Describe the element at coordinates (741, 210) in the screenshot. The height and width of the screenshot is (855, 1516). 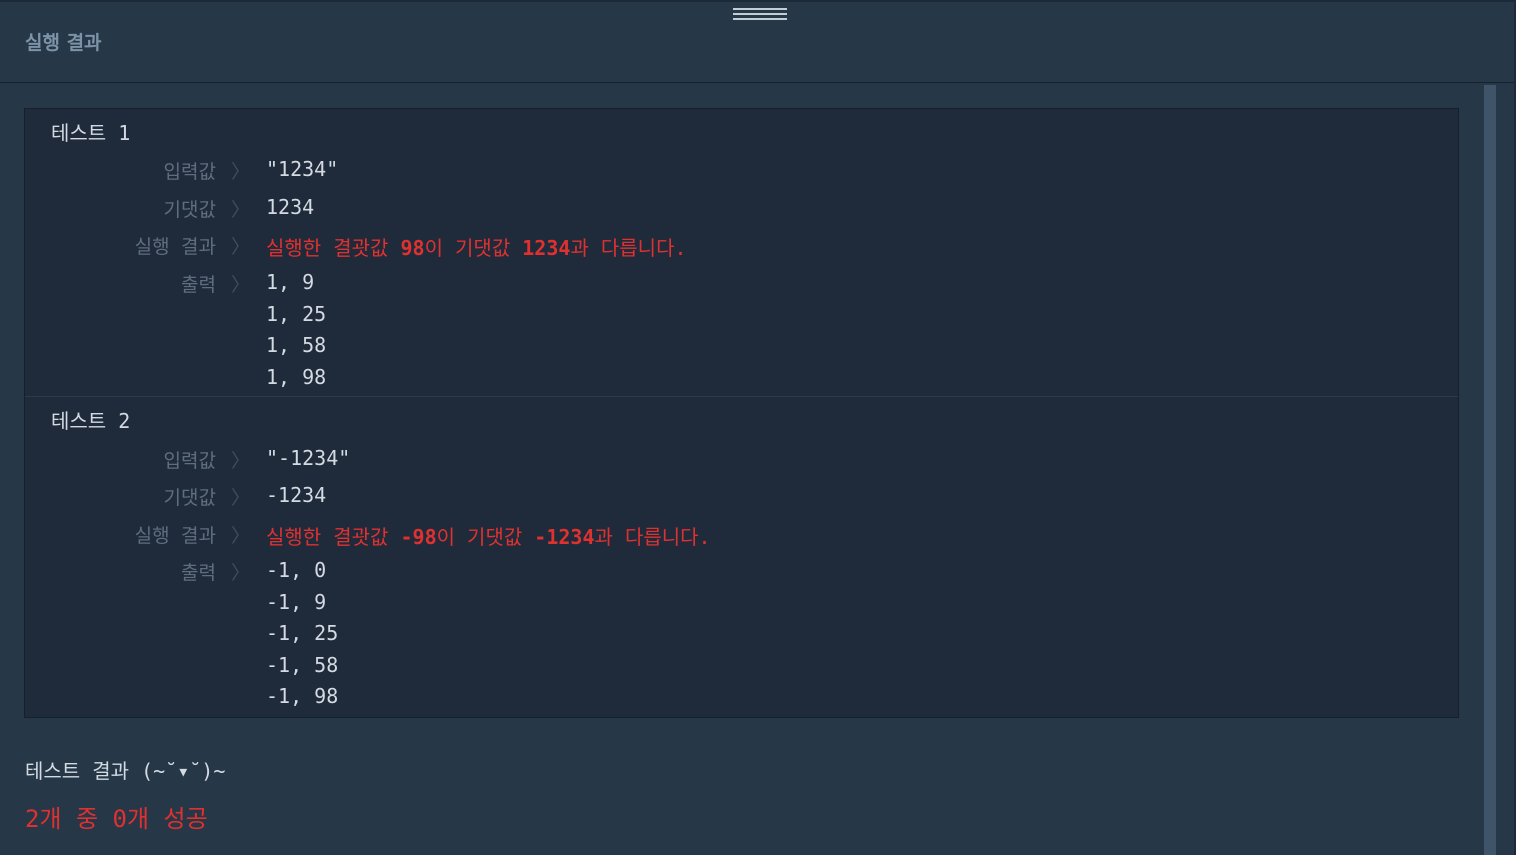
I see `expected-row: 기댓값 〉 1234` at that location.